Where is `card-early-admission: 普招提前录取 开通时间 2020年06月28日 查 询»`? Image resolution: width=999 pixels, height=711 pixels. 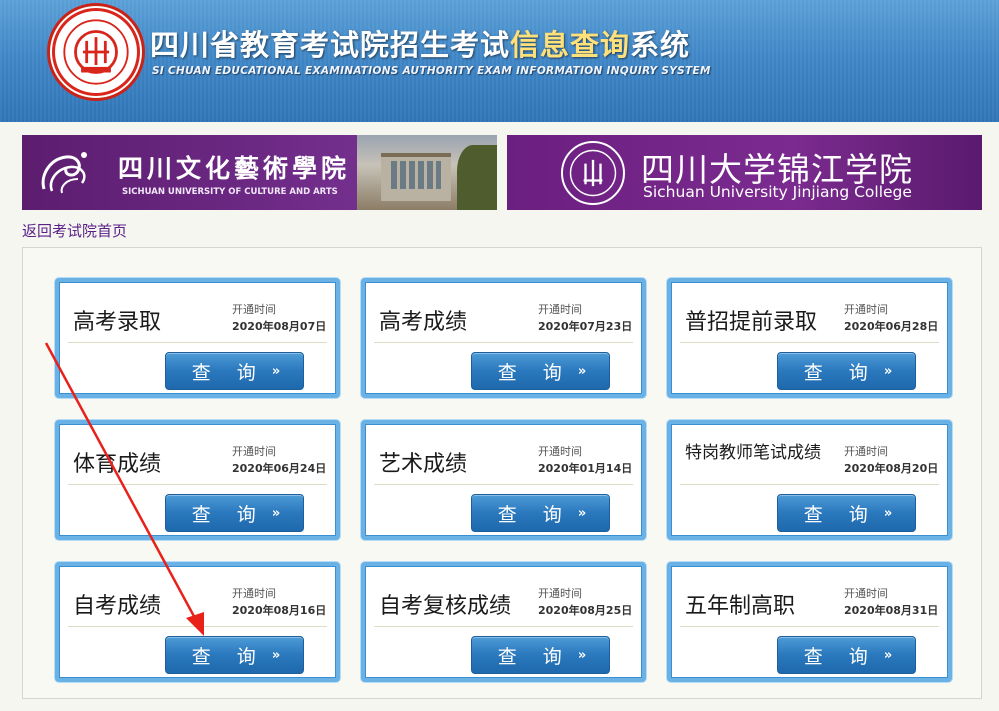
card-early-admission: 普招提前录取 开通时间 2020年06月28日 查 询» is located at coordinates (809, 338).